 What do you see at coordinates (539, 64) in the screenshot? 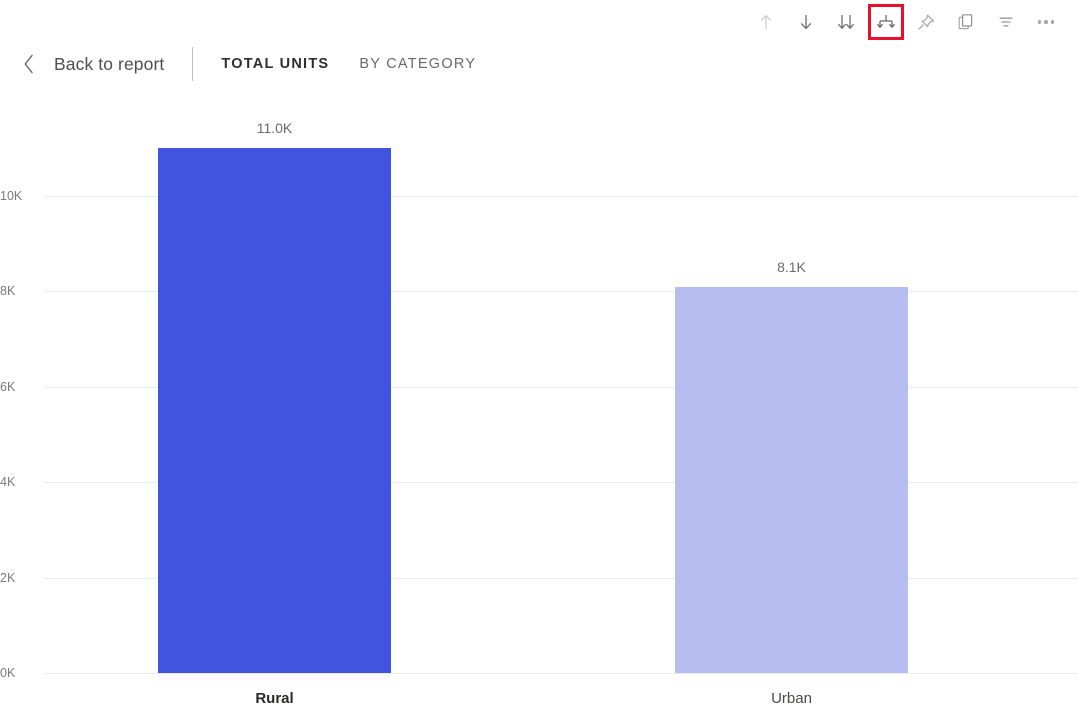
I see `drillthrough-header: Back to report TOTAL UNITS BY CATEGORY` at bounding box center [539, 64].